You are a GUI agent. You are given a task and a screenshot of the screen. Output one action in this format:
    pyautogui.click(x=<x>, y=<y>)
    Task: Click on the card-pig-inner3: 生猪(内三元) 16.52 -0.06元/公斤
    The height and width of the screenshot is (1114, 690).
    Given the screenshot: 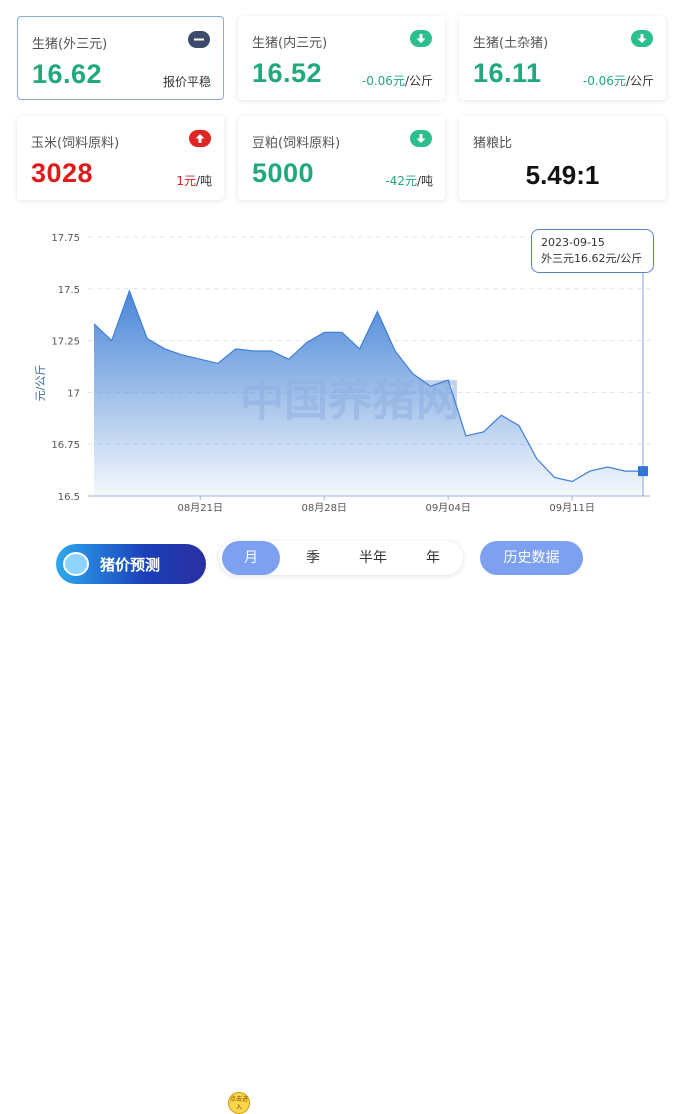 What is the action you would take?
    pyautogui.click(x=341, y=58)
    